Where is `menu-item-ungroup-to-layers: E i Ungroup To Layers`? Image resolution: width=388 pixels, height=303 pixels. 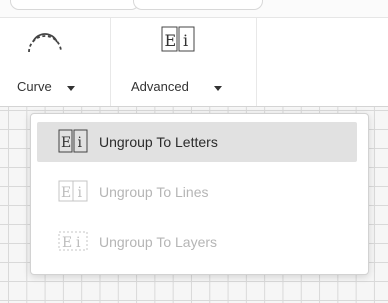 menu-item-ungroup-to-layers: E i Ungroup To Layers is located at coordinates (197, 242).